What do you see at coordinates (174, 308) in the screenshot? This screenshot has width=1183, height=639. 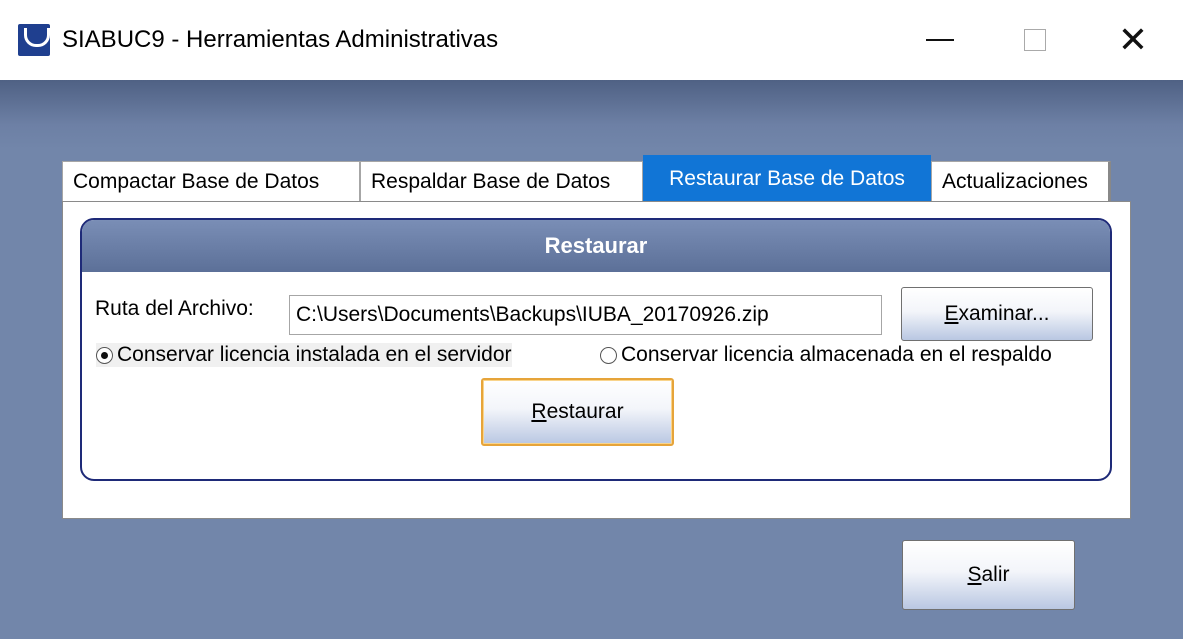 I see `path-label: Ruta del Archivo:` at bounding box center [174, 308].